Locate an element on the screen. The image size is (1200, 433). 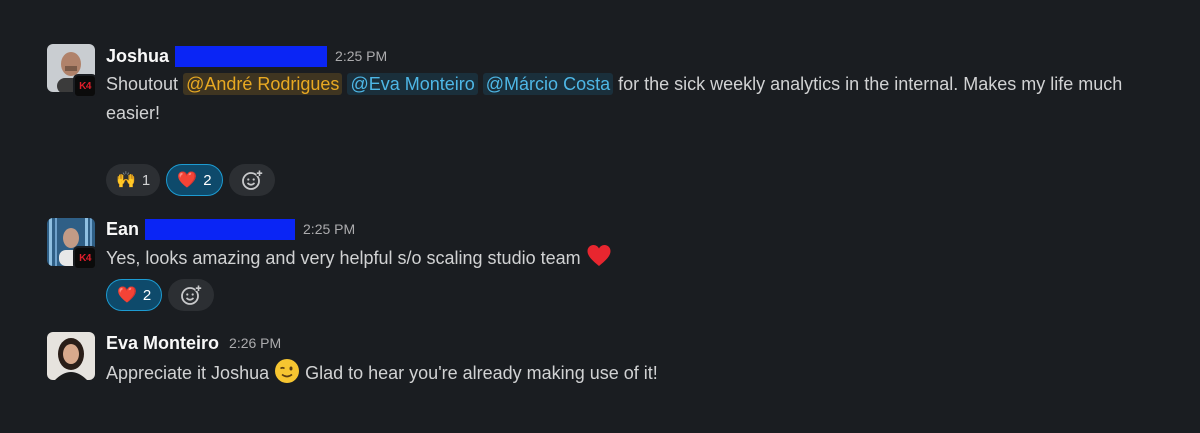
reactions-bar: ❤️ 2 is located at coordinates (160, 295).